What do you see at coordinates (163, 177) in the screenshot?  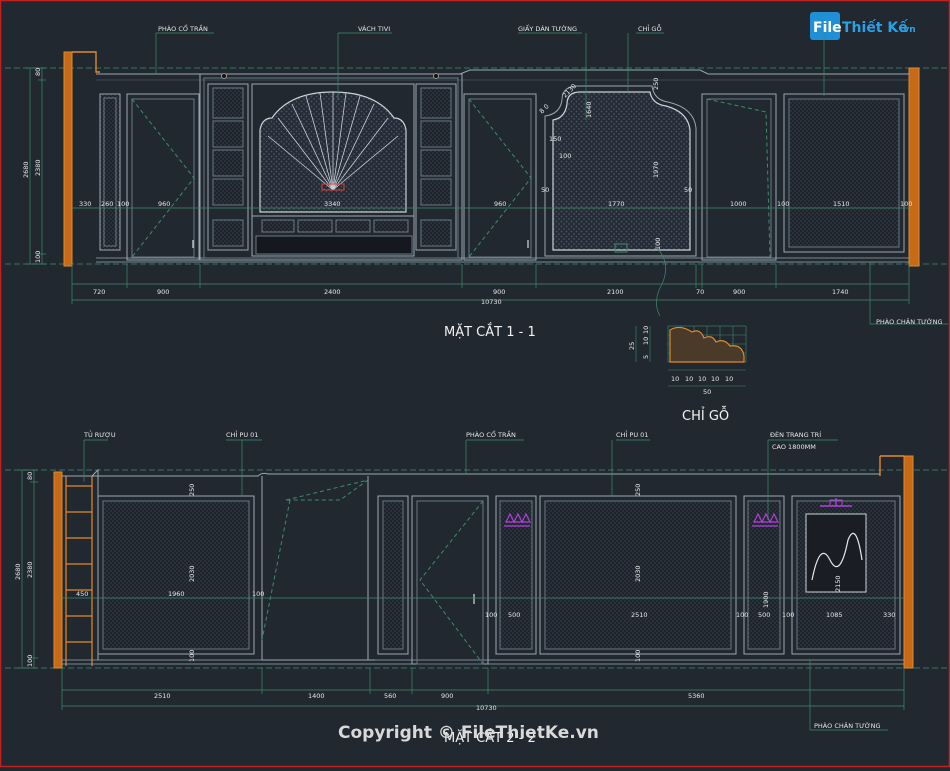 I see `door-left` at bounding box center [163, 177].